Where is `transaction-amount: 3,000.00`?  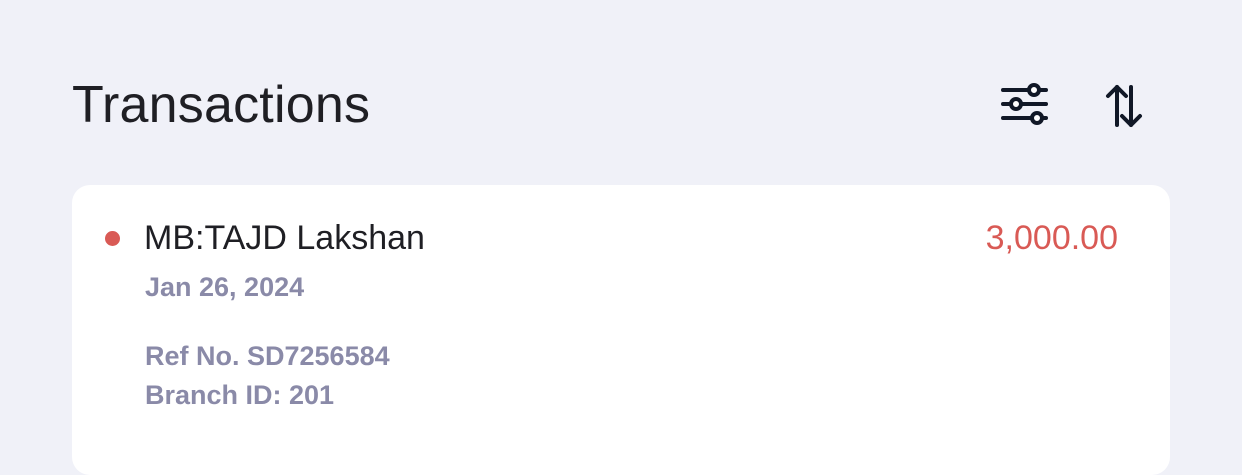 transaction-amount: 3,000.00 is located at coordinates (1051, 238).